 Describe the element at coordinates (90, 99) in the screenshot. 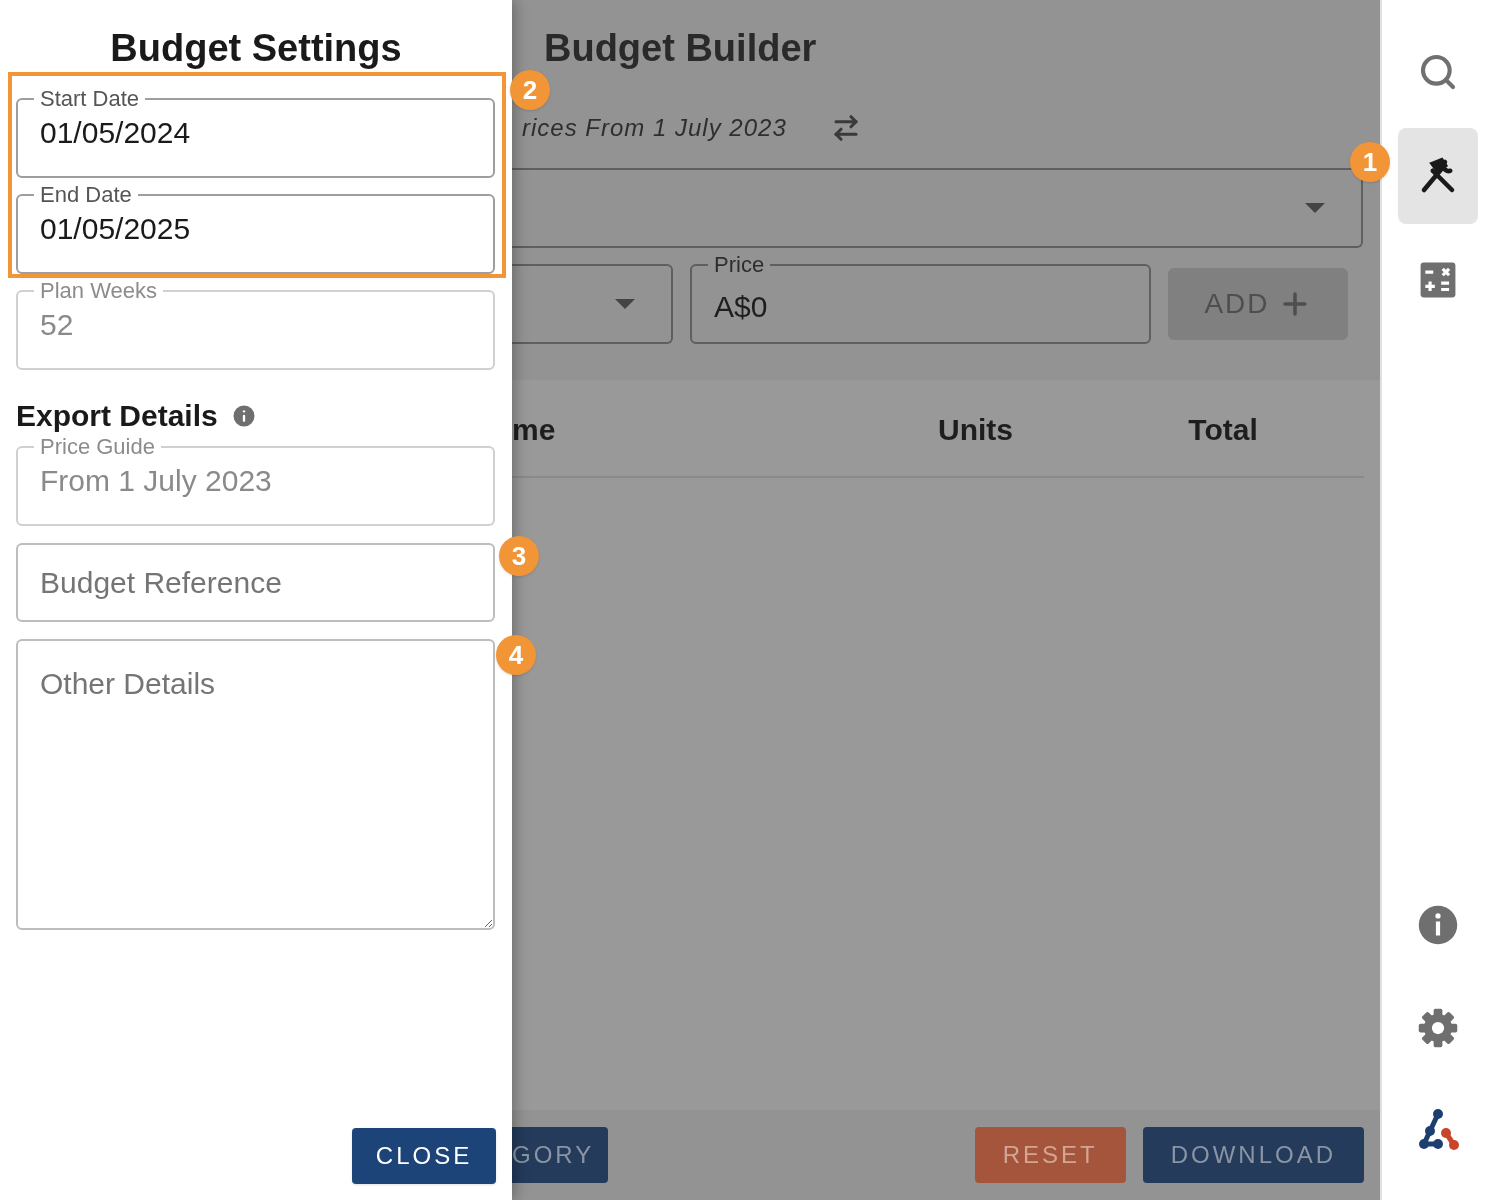

I see `field-label: Start Date` at that location.